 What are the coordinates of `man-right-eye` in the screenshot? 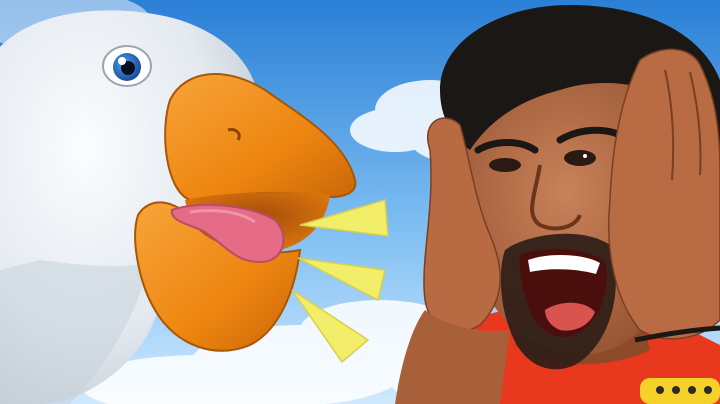 It's located at (580, 158).